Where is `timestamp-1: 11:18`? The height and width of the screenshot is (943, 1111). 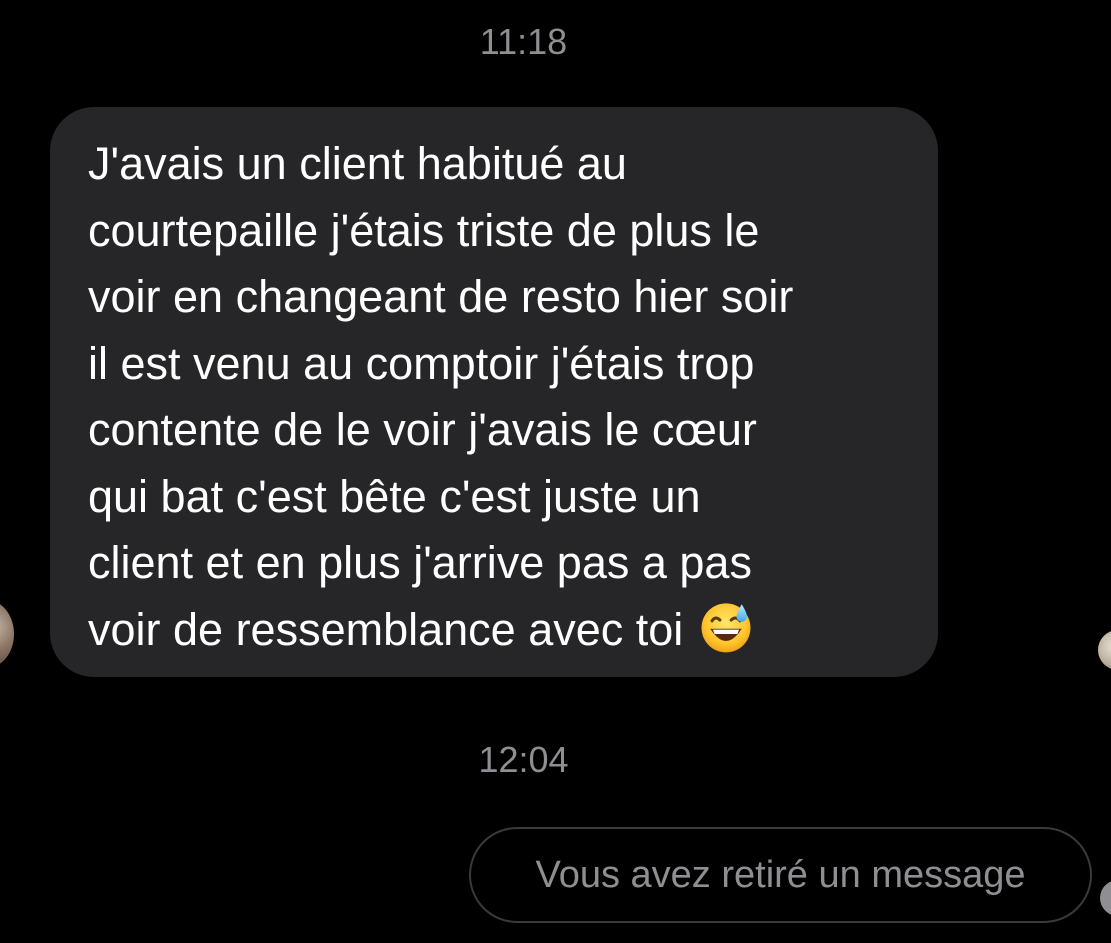 timestamp-1: 11:18 is located at coordinates (523, 41).